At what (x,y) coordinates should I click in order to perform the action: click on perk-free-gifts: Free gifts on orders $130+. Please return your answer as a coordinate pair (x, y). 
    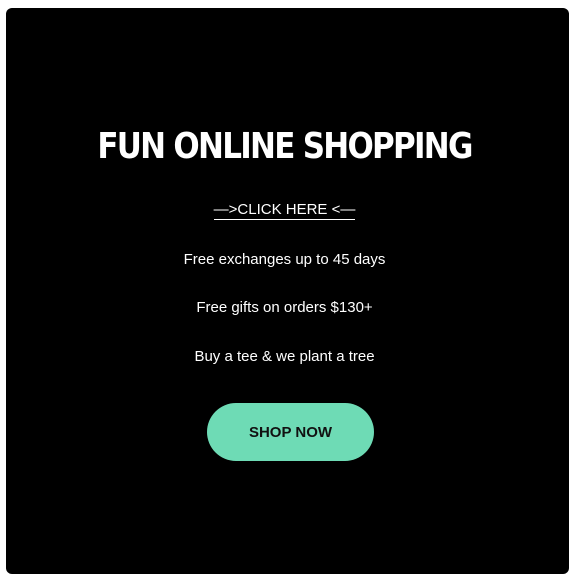
    Looking at the image, I should click on (284, 307).